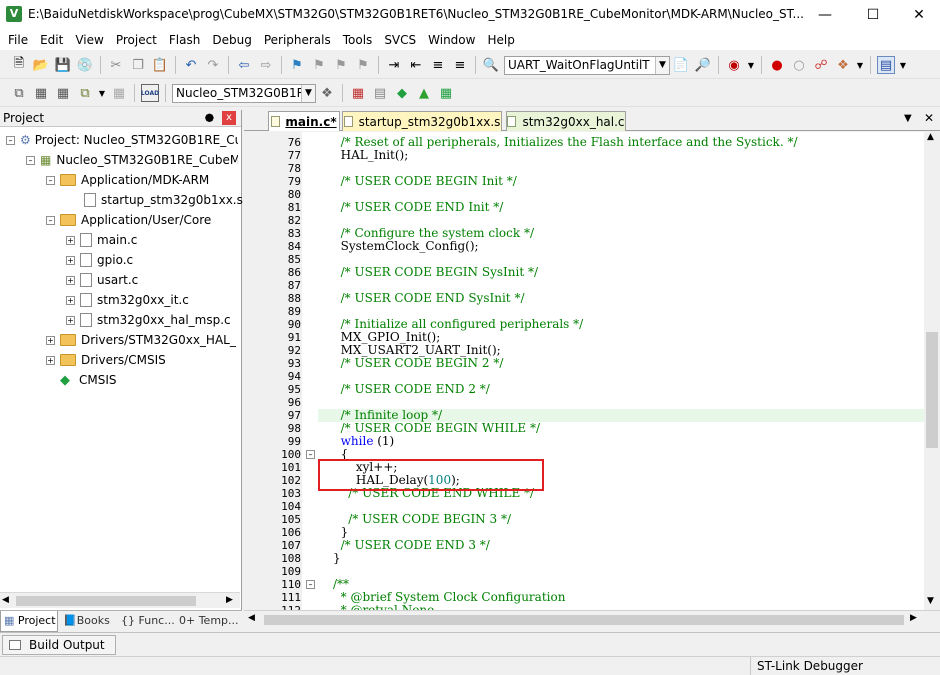 Image resolution: width=940 pixels, height=675 pixels. What do you see at coordinates (106, 360) in the screenshot?
I see `tree-group-cmsis-driver: + Drivers/CMSIS` at bounding box center [106, 360].